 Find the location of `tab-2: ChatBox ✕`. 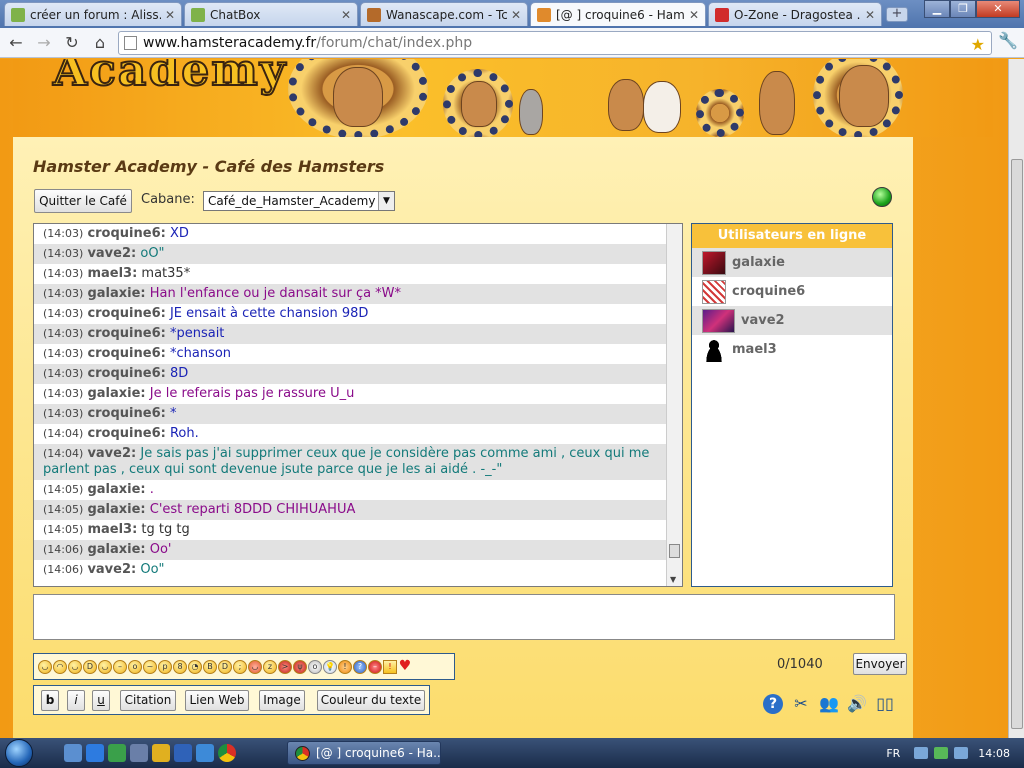

tab-2: ChatBox ✕ is located at coordinates (271, 14).